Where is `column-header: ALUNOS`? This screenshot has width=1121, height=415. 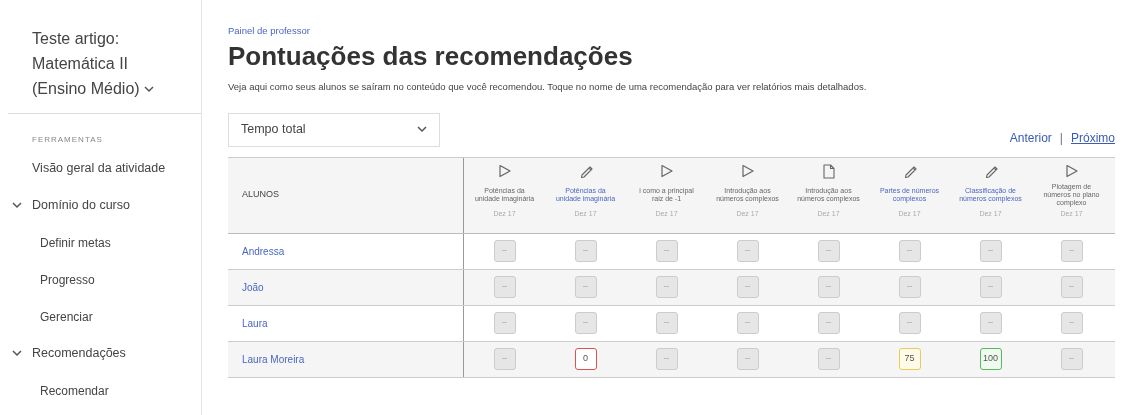
column-header: ALUNOS is located at coordinates (260, 195).